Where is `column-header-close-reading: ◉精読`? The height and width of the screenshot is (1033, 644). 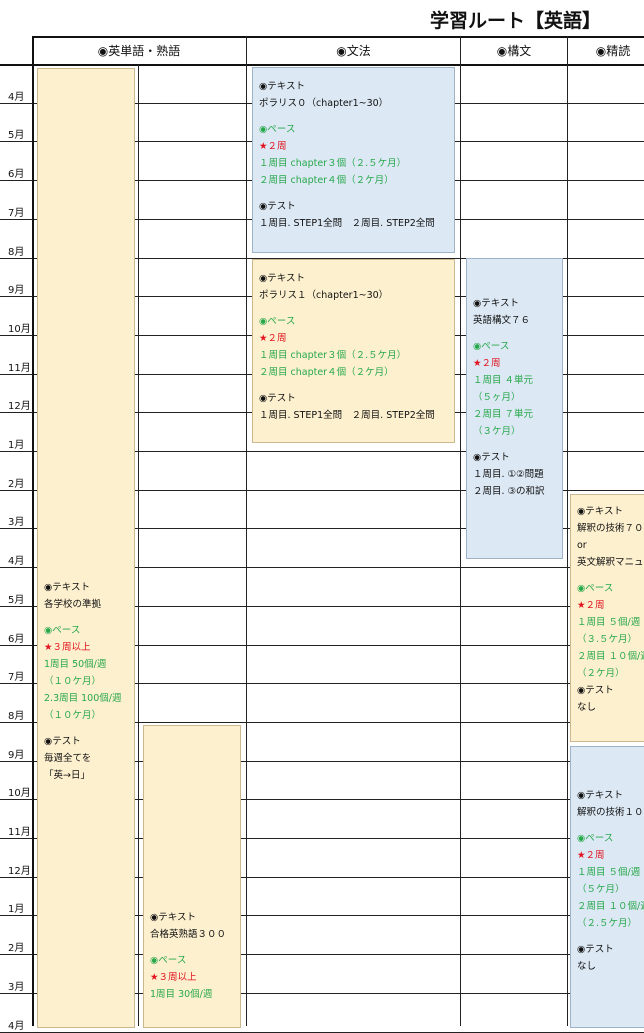
column-header-close-reading: ◉精読 is located at coordinates (613, 51).